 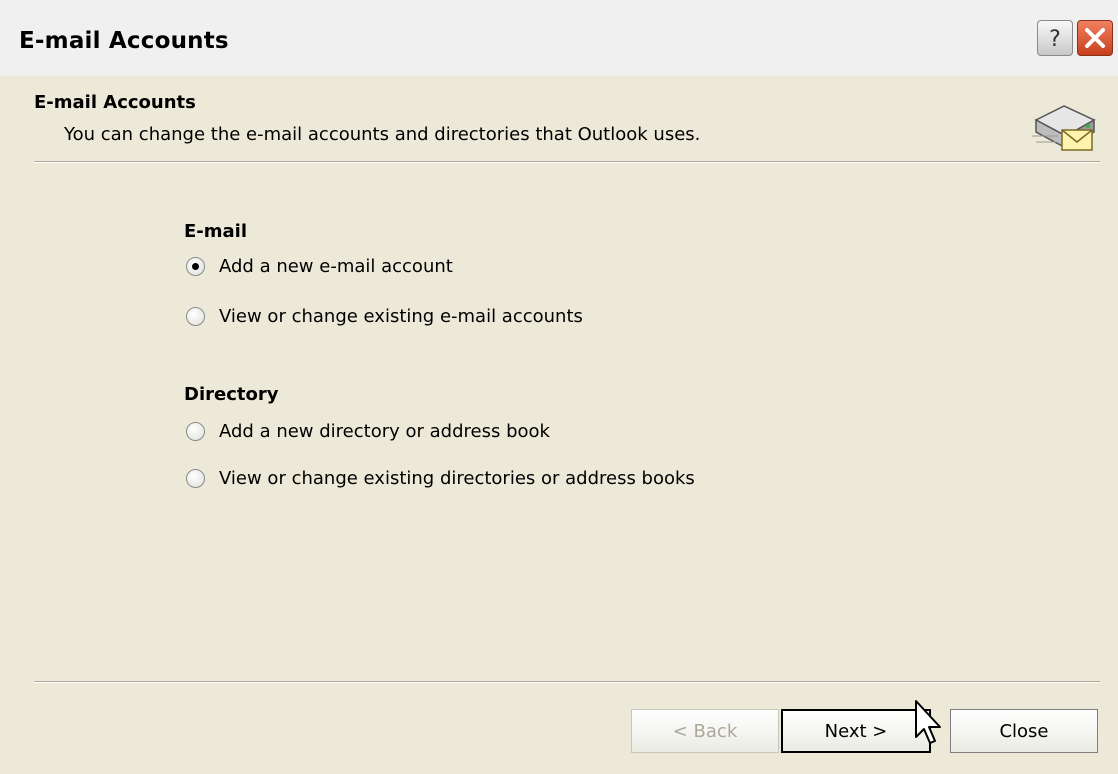 What do you see at coordinates (567, 162) in the screenshot?
I see `header-separator` at bounding box center [567, 162].